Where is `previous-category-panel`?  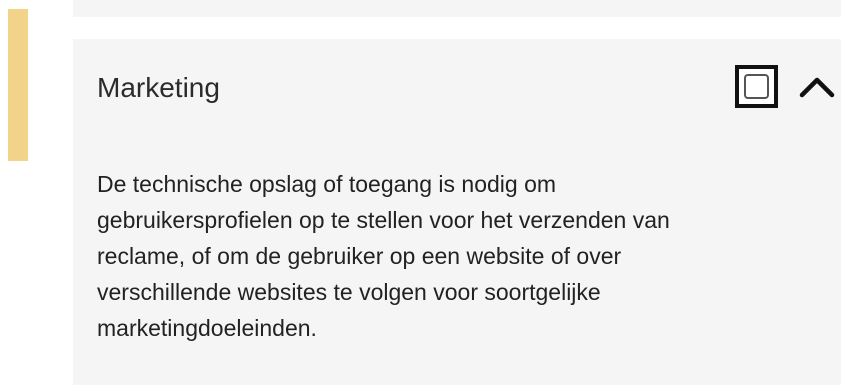
previous-category-panel is located at coordinates (457, 8).